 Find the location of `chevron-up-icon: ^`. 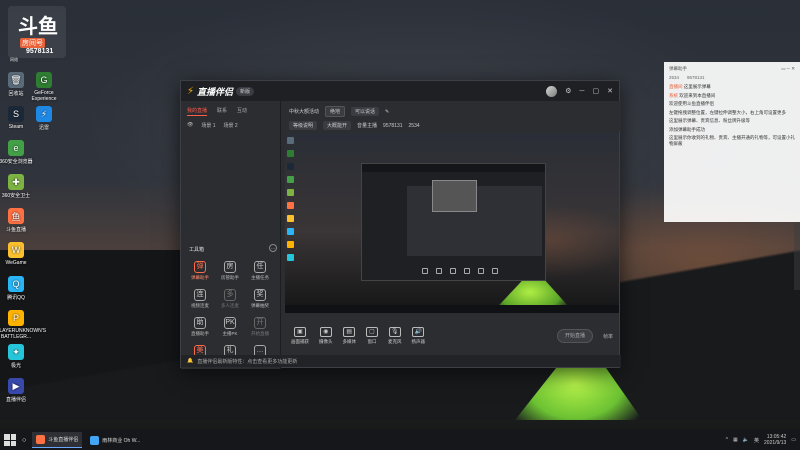

chevron-up-icon: ^ is located at coordinates (727, 440).